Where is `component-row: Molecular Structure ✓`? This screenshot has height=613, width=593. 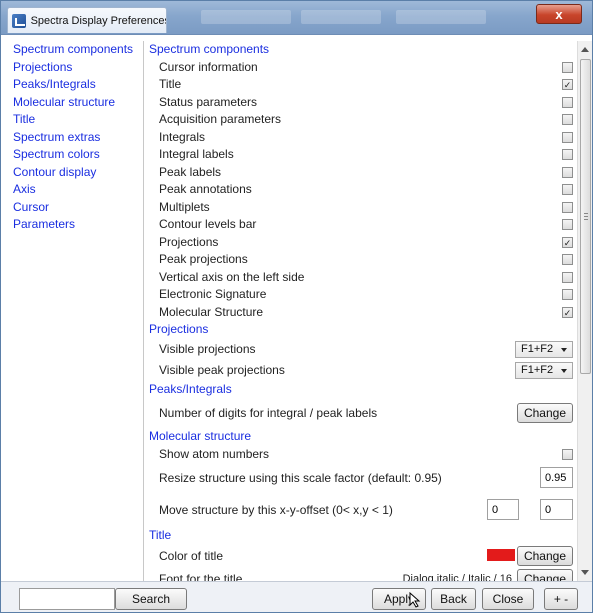 component-row: Molecular Structure ✓ is located at coordinates (361, 313).